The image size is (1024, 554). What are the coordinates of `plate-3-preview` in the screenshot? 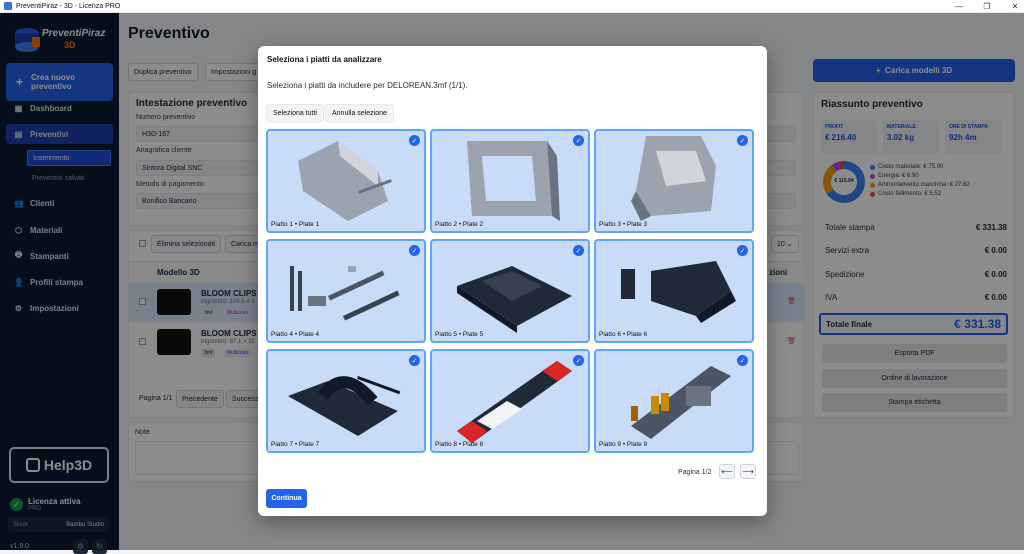 It's located at (673, 178).